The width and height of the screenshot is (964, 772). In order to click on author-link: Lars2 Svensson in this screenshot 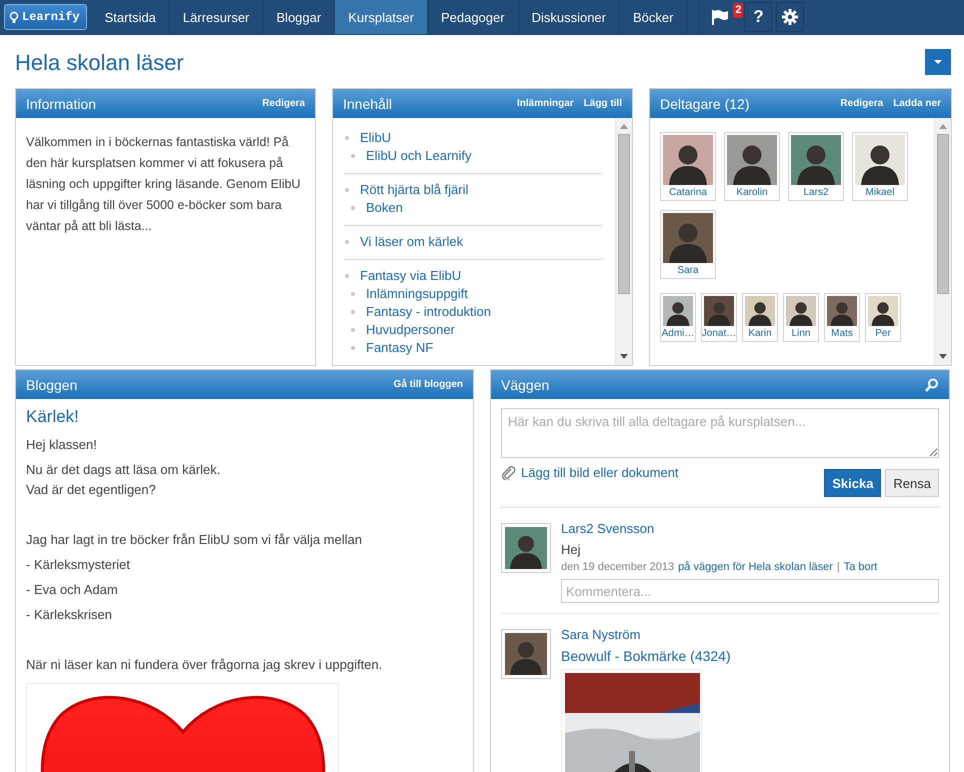, I will do `click(607, 528)`.